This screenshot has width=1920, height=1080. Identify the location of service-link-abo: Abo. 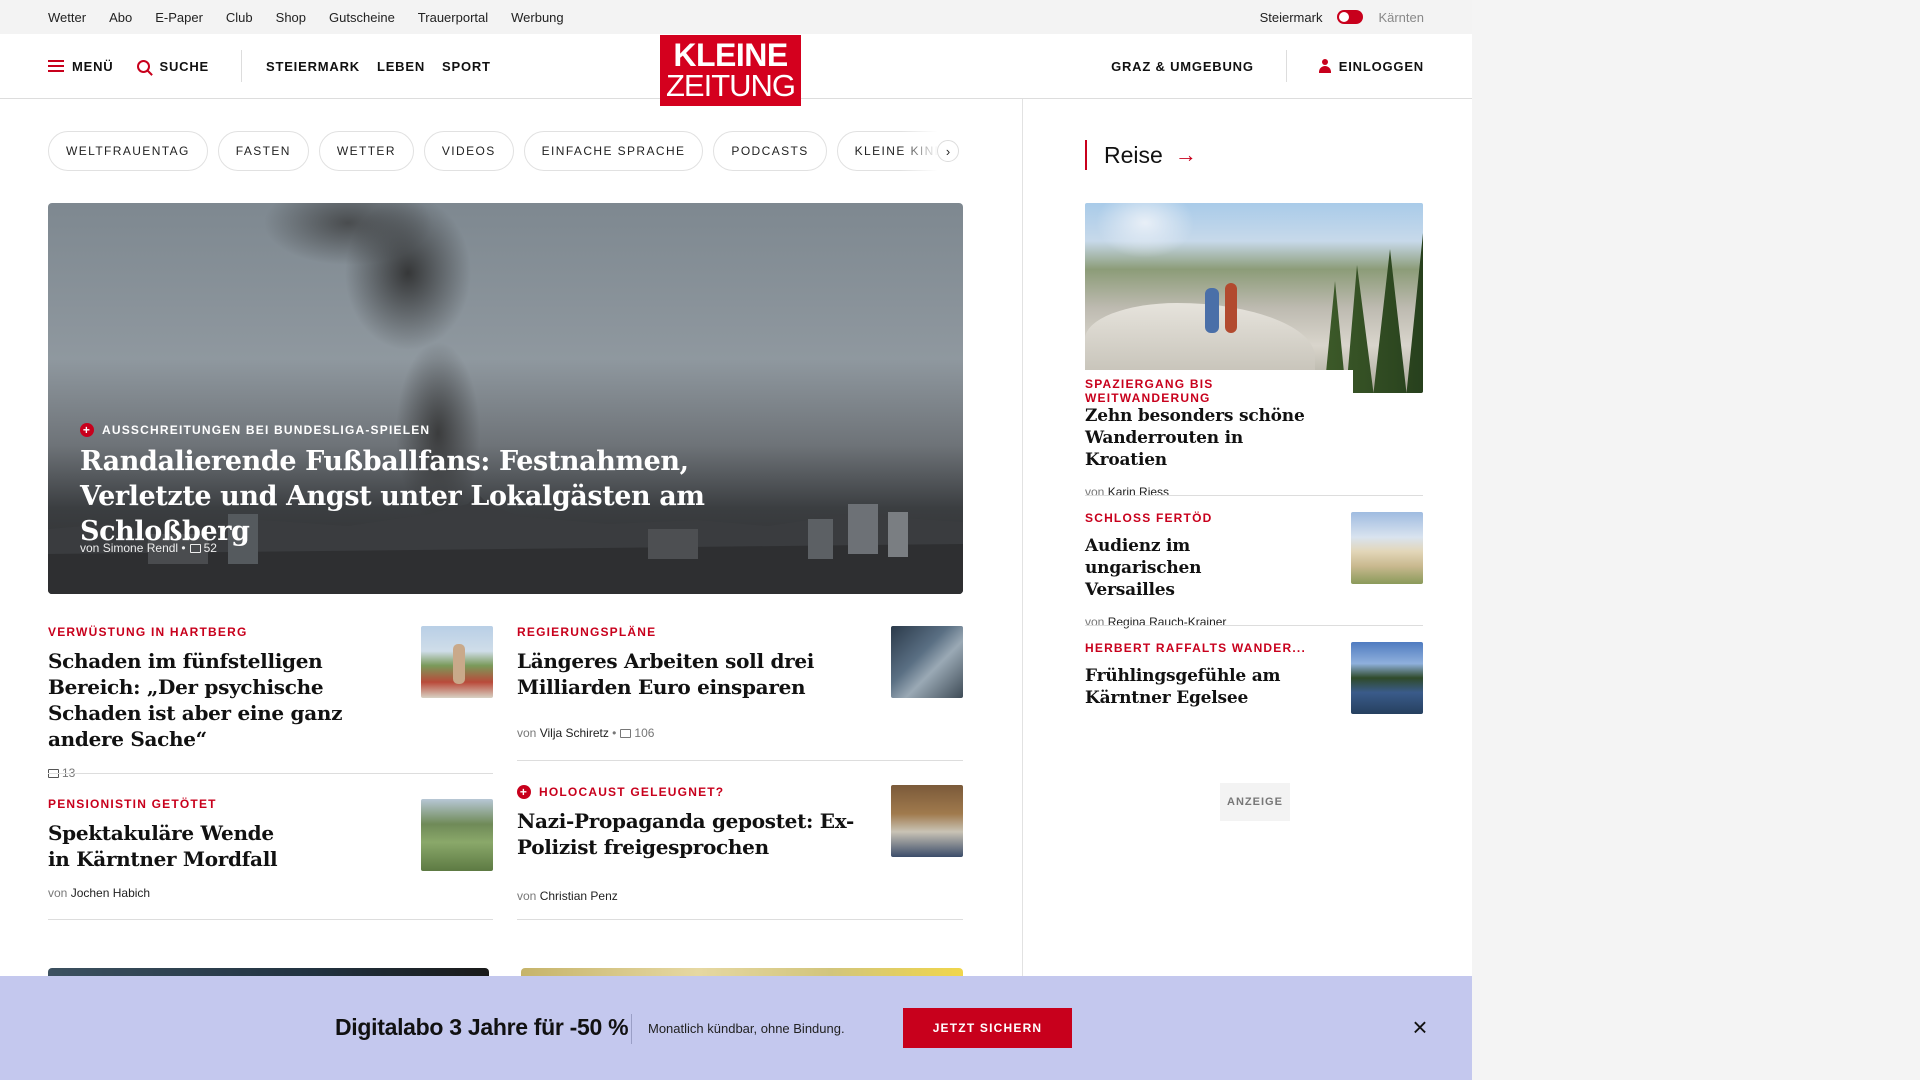
(120, 17).